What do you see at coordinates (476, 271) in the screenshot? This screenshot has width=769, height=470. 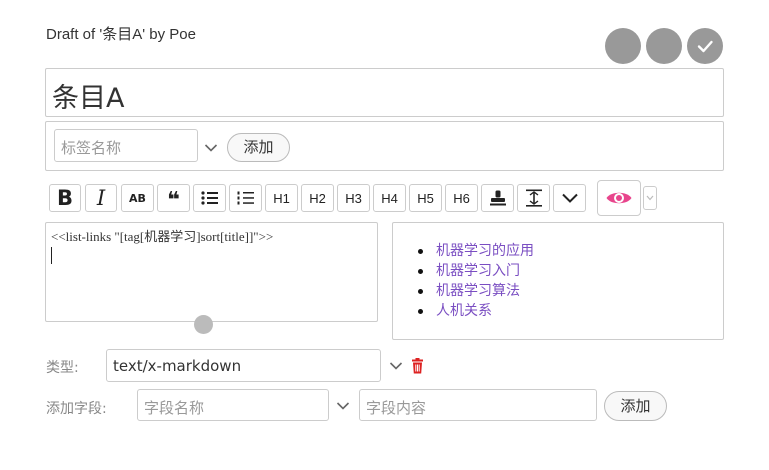 I see `preview-link-item: 机器学习入门` at bounding box center [476, 271].